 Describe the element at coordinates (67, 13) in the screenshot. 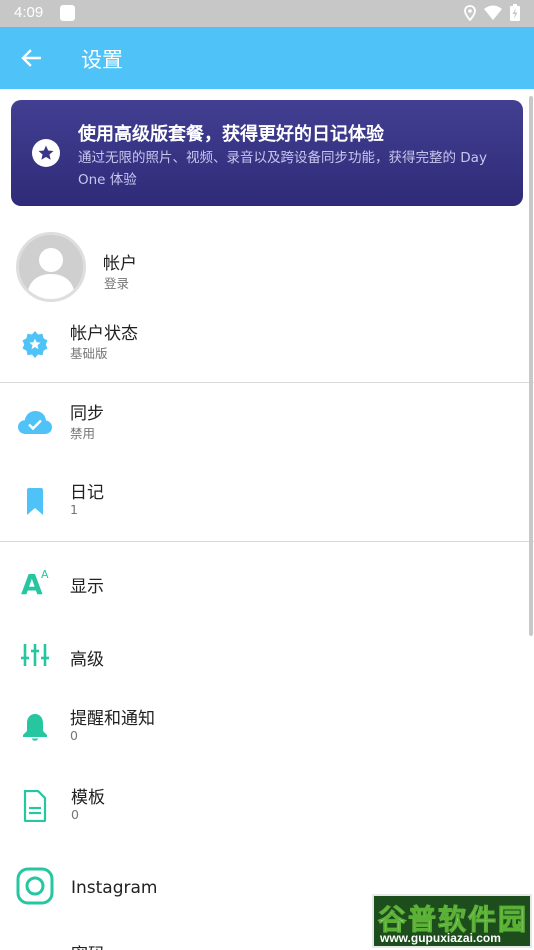

I see `notification-icon` at that location.